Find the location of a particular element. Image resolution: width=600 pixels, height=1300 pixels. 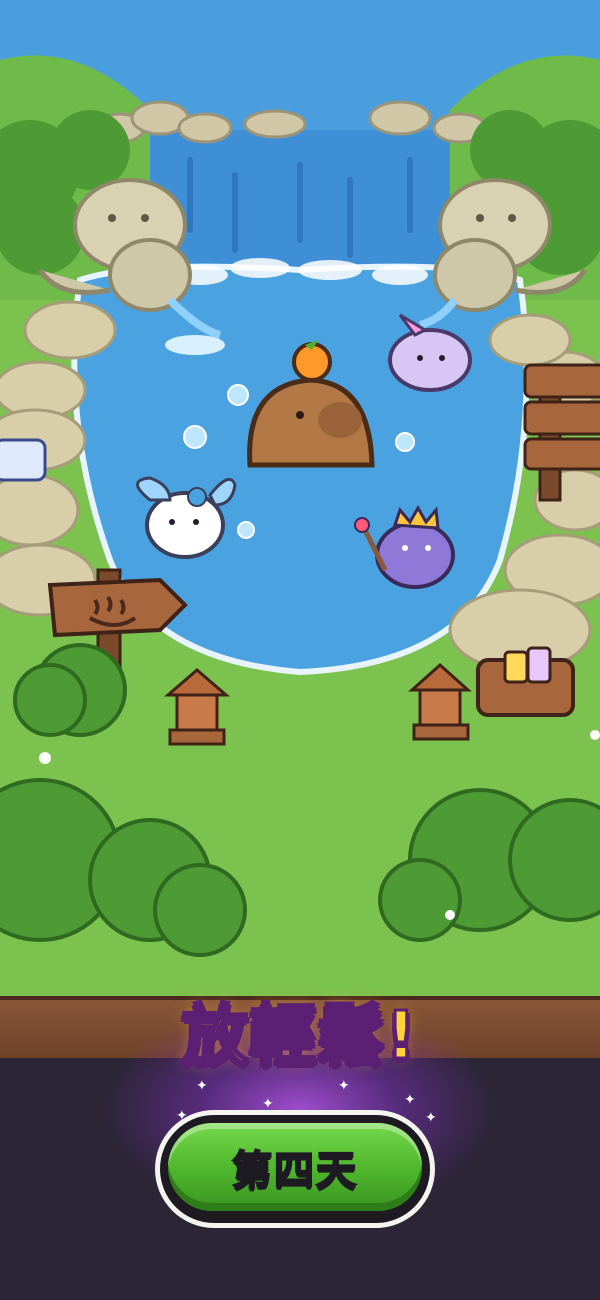

day-button-label: 第四天 is located at coordinates (294, 1171).